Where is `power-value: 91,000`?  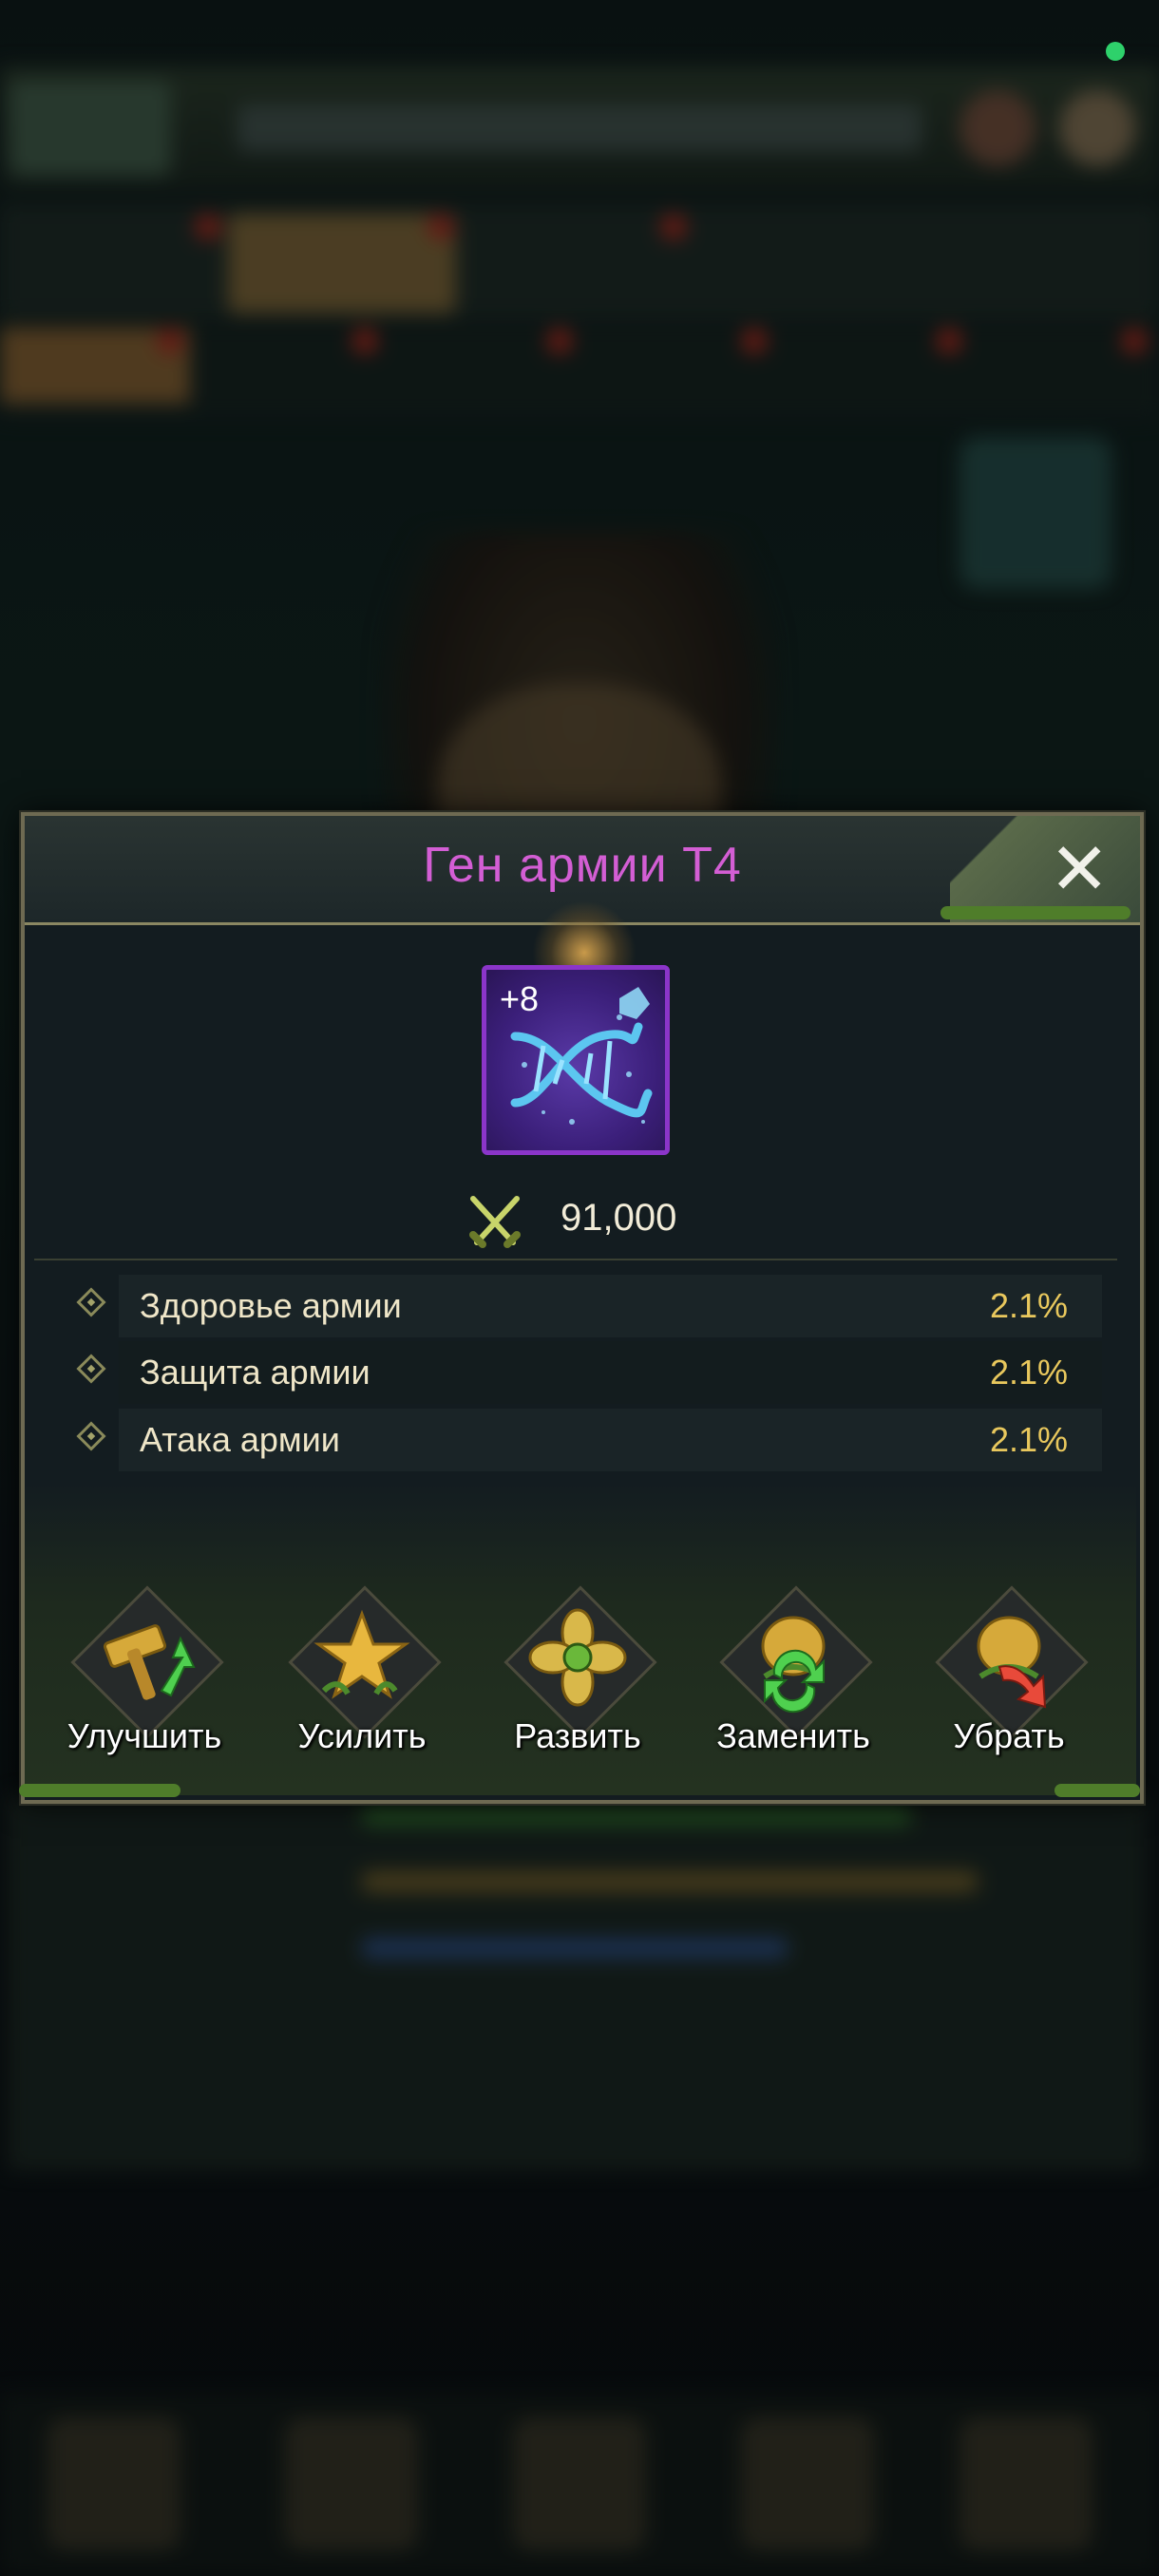 power-value: 91,000 is located at coordinates (618, 1218).